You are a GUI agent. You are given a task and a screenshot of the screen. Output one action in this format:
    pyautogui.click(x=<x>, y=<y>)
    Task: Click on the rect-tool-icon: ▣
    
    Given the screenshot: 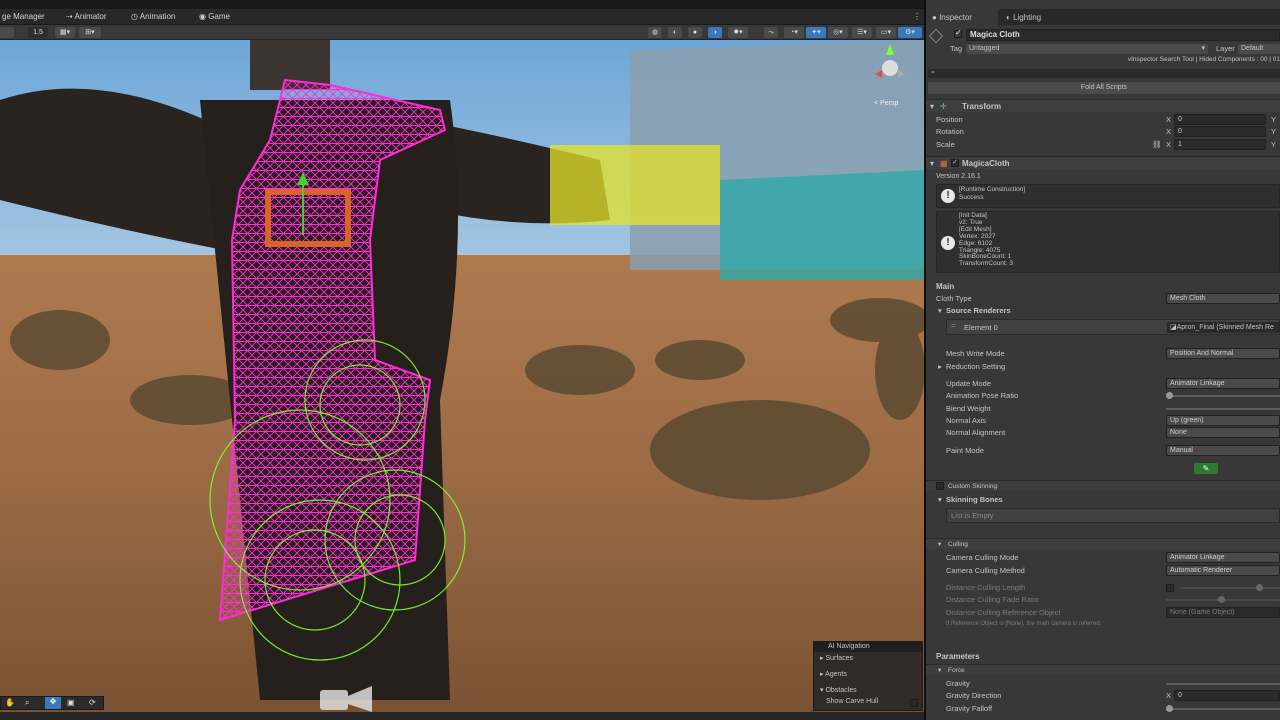 What is the action you would take?
    pyautogui.click(x=71, y=702)
    